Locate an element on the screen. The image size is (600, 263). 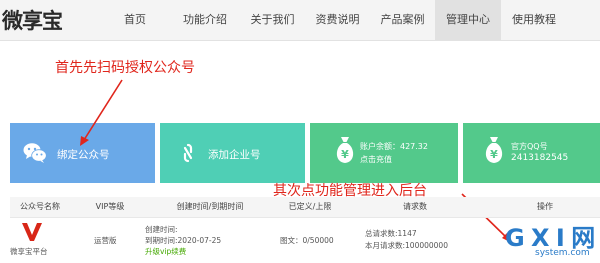
expire-time: 到期时间:2020-07-25 is located at coordinates (183, 240).